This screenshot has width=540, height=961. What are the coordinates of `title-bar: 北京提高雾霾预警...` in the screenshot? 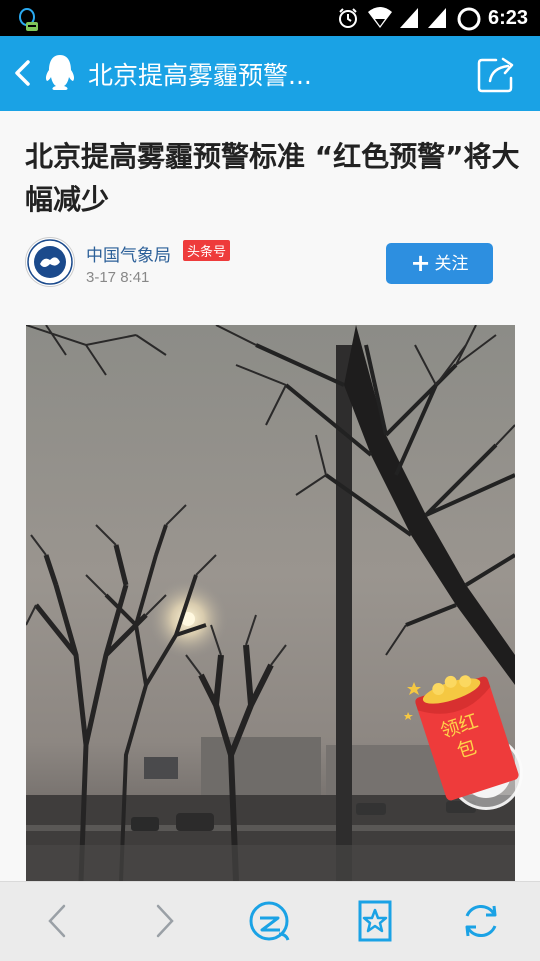 It's located at (270, 73).